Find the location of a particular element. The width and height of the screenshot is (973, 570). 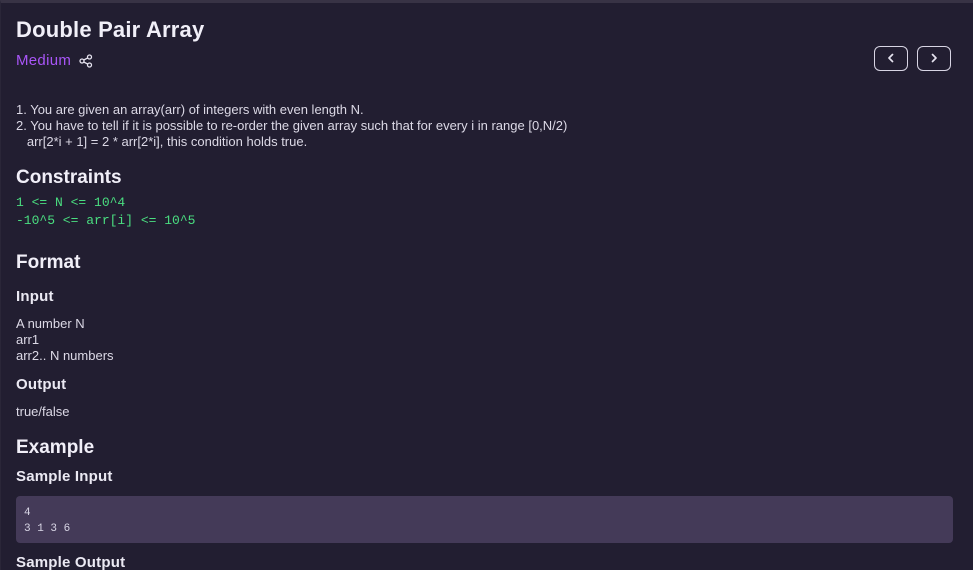

constraints-list: 1 <= N <= 10^4 -10^5 <= arr[i] <= 10^5 is located at coordinates (105, 212).